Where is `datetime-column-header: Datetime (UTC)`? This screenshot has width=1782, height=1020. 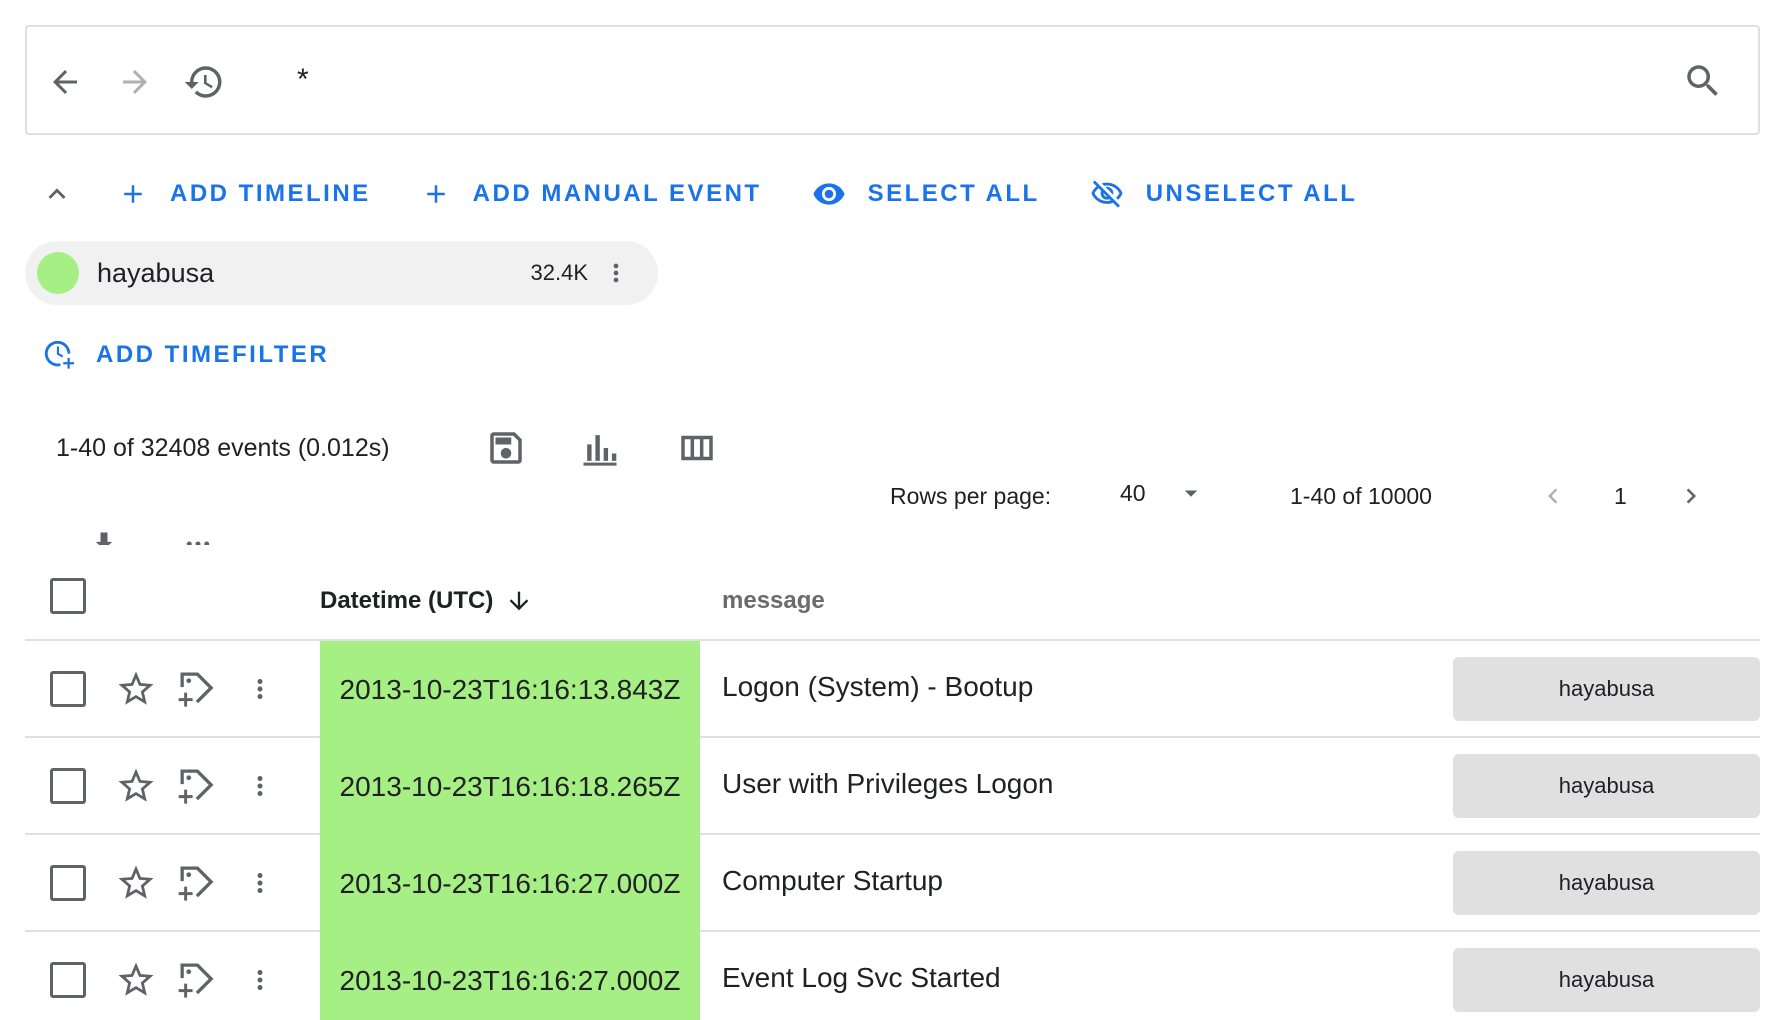 datetime-column-header: Datetime (UTC) is located at coordinates (426, 601).